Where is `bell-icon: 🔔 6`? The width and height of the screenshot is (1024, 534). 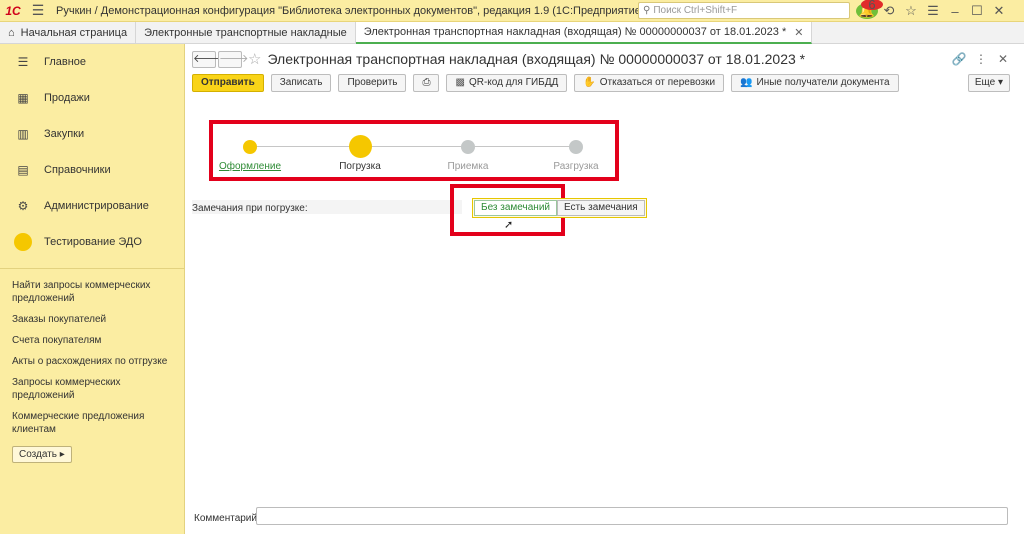
bell-icon: 🔔 6 is located at coordinates (869, 9).